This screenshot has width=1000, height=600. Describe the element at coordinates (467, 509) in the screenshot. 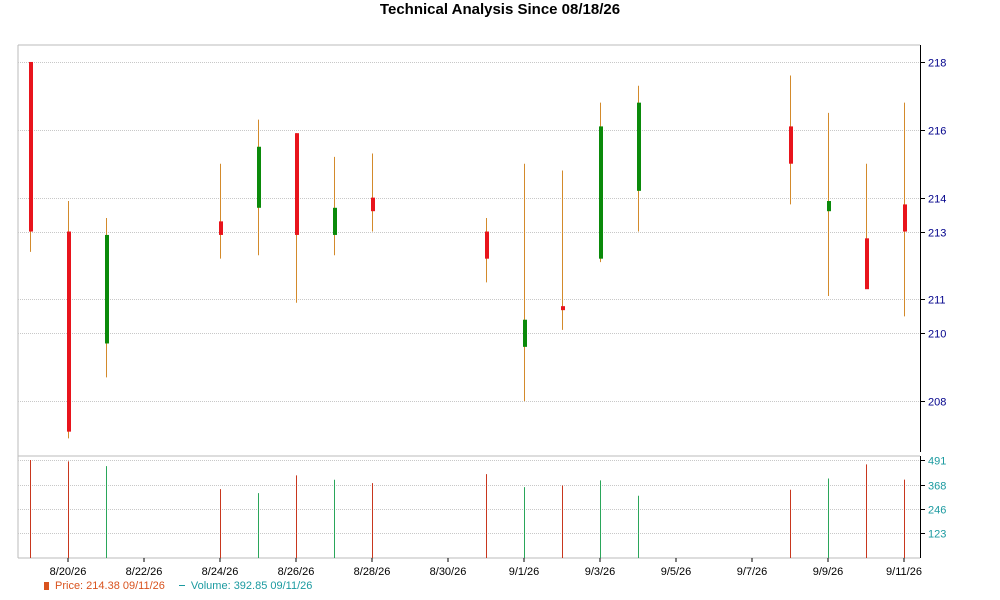

I see `volume-bars` at that location.